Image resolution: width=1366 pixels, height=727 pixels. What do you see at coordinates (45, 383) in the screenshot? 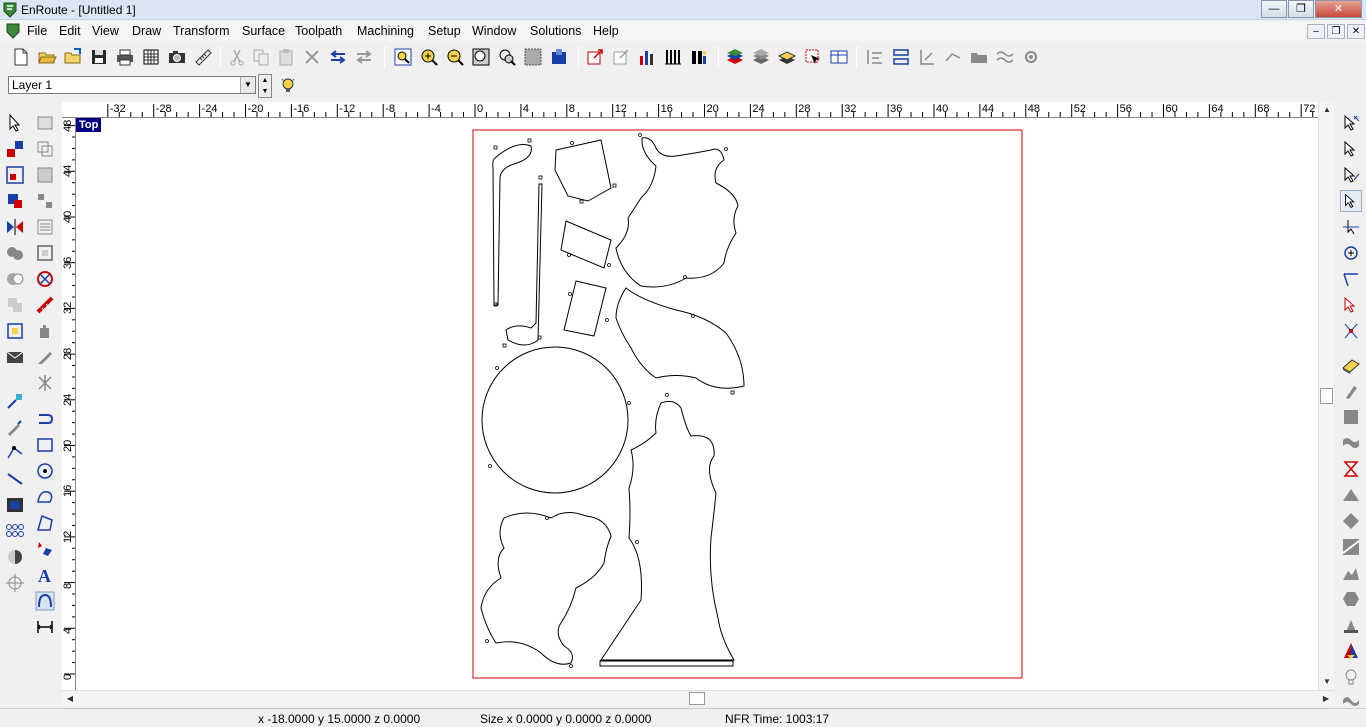
I see `star-tool-icon` at bounding box center [45, 383].